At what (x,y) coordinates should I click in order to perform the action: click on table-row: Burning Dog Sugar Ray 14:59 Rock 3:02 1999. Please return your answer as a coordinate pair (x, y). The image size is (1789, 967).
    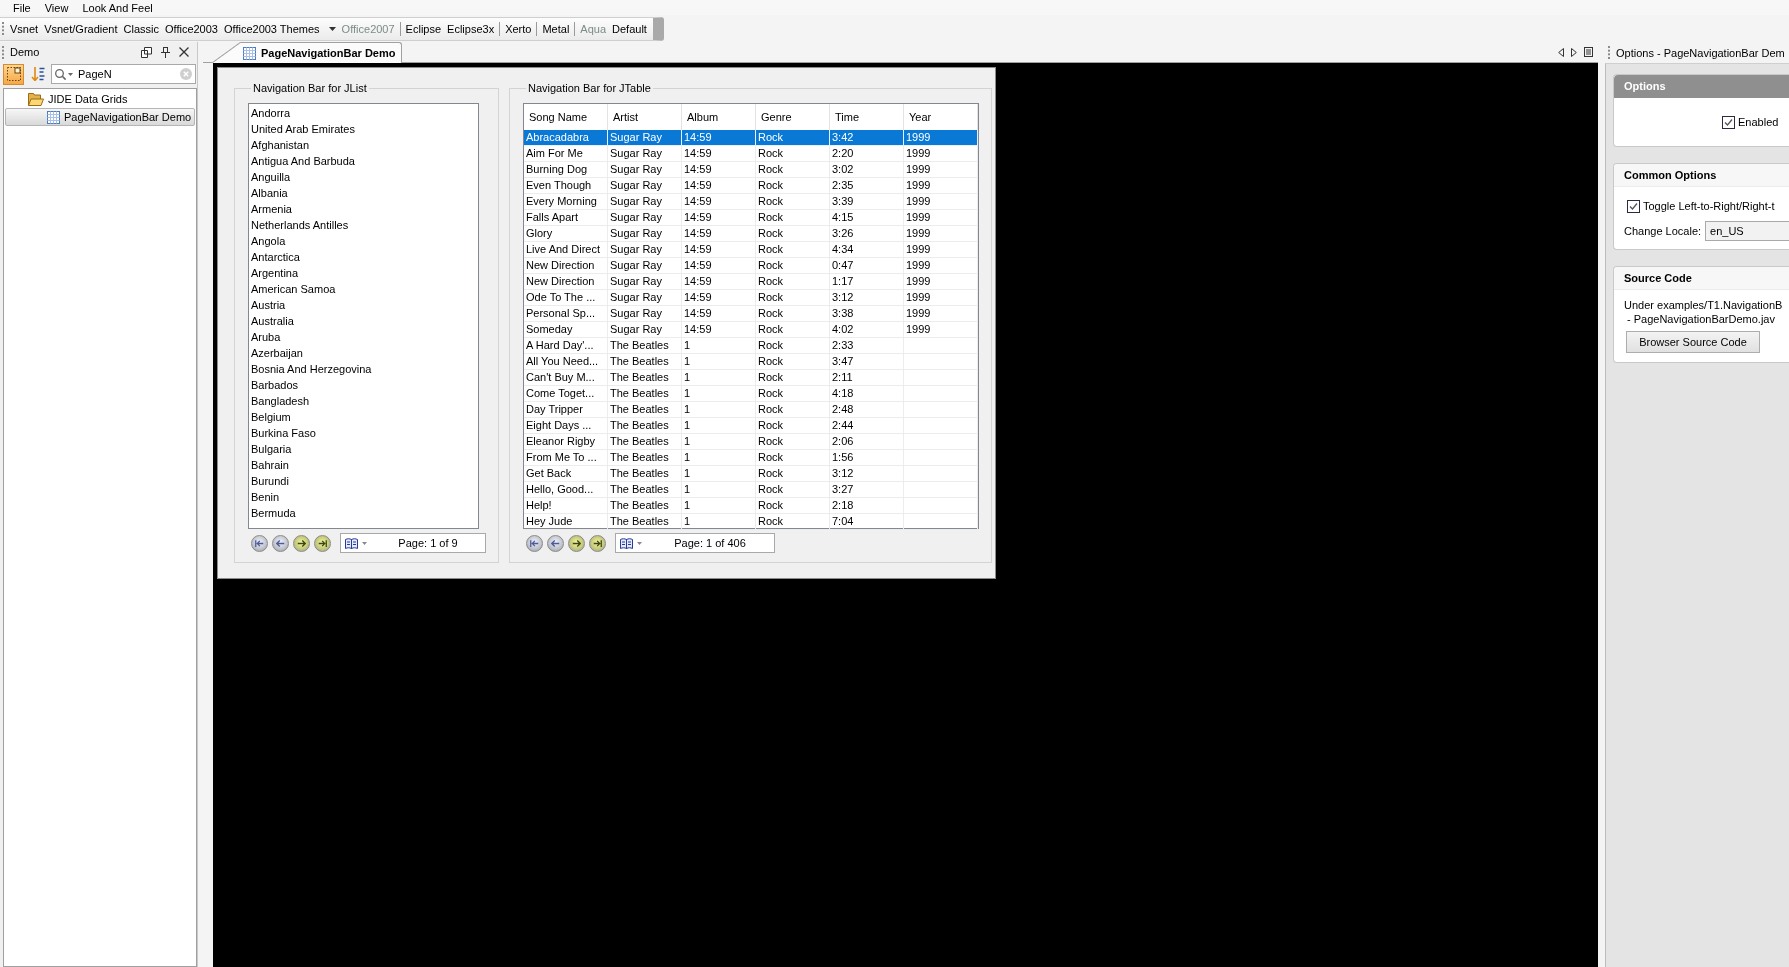
    Looking at the image, I should click on (751, 170).